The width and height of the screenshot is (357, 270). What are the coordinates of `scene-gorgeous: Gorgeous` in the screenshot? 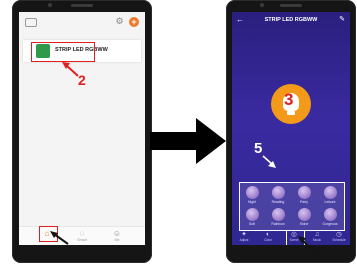 It's located at (330, 217).